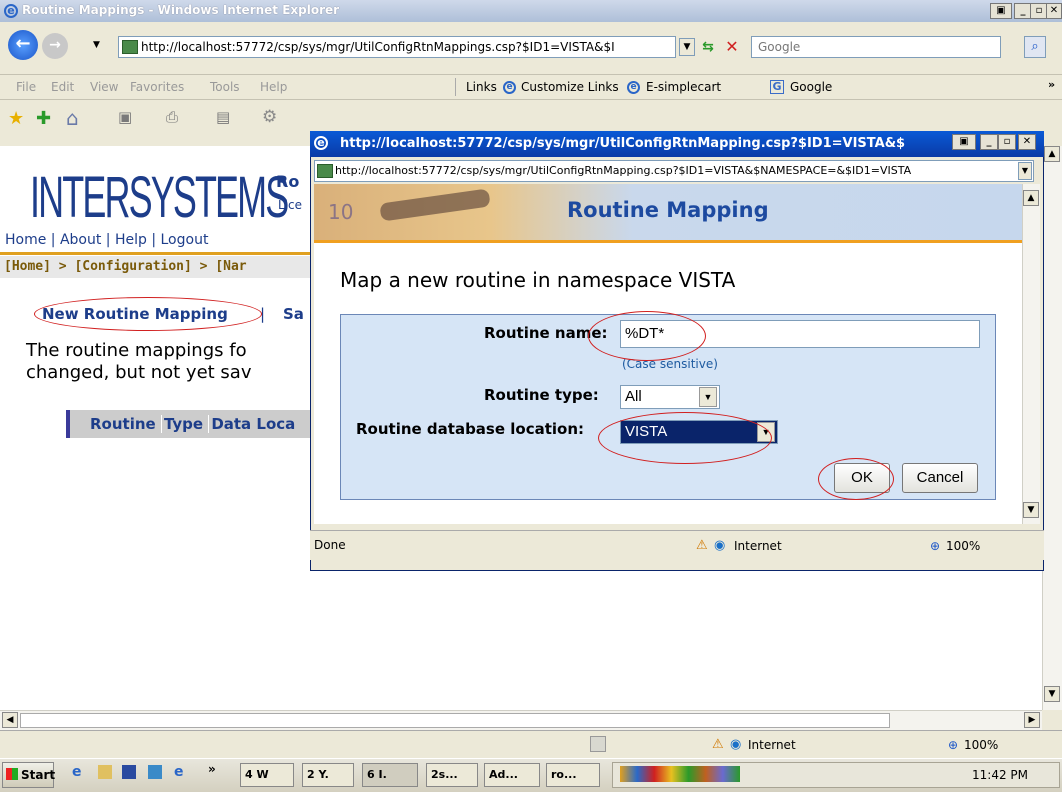 The width and height of the screenshot is (1062, 792). What do you see at coordinates (16, 118) in the screenshot?
I see `favorites-star-icon: ★` at bounding box center [16, 118].